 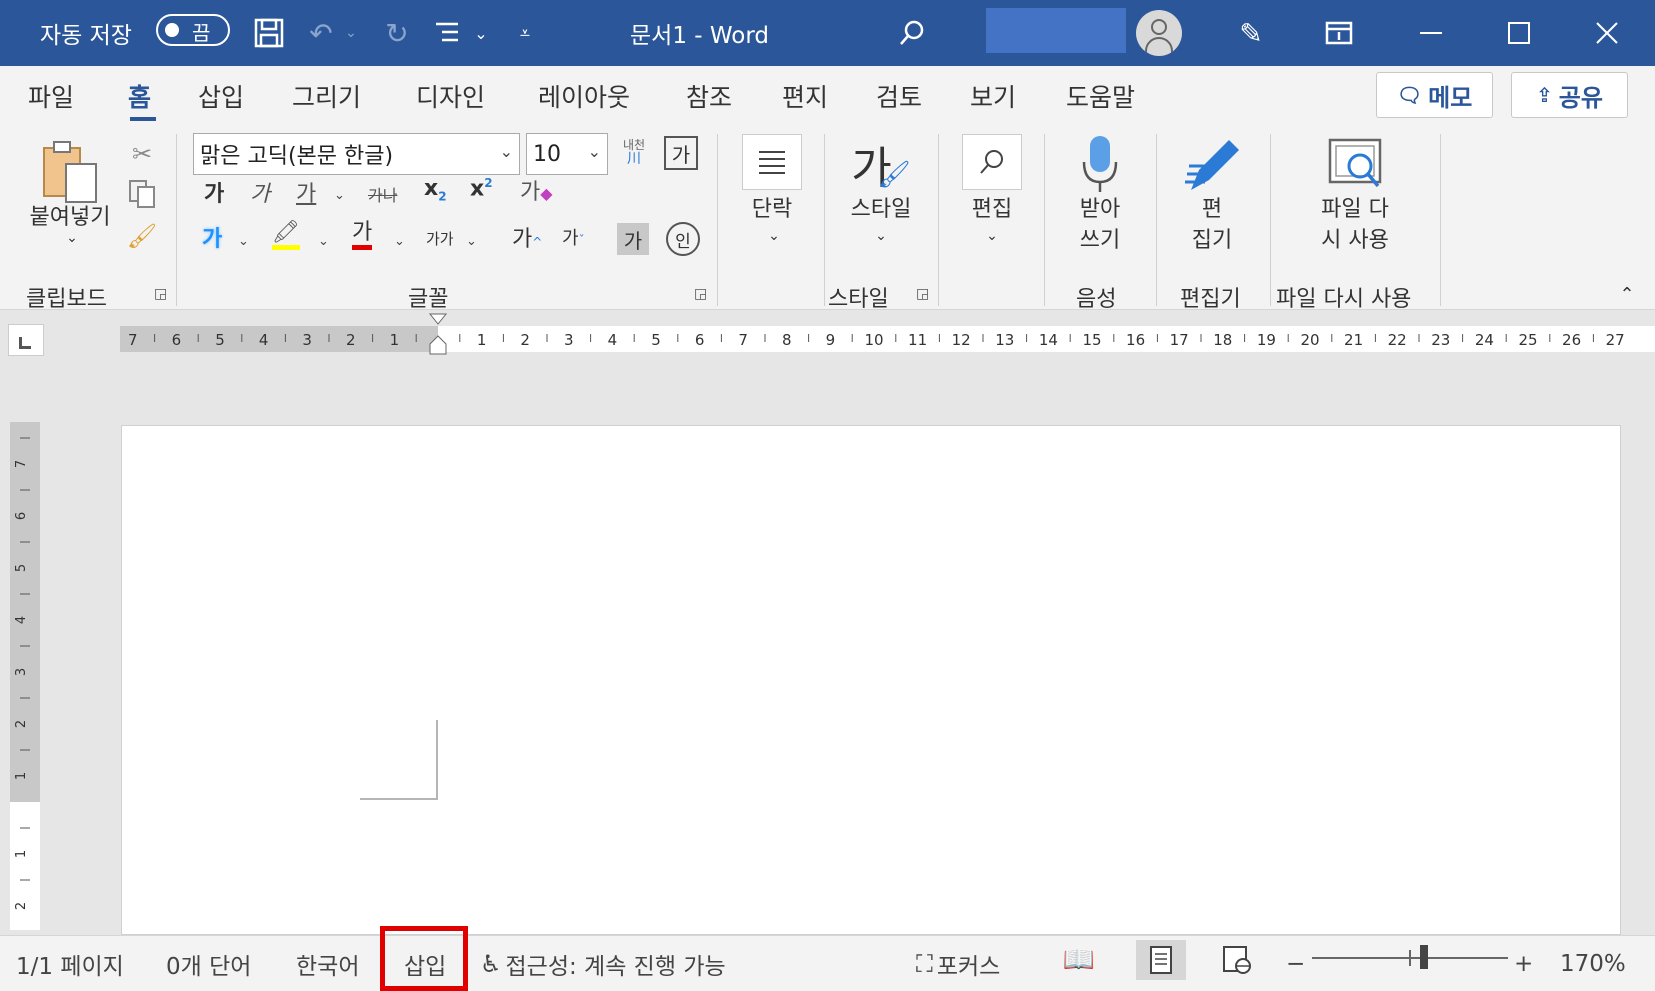 I want to click on font-name-combo: 맑은 고딕(본문 한글) ⌄, so click(x=356, y=154).